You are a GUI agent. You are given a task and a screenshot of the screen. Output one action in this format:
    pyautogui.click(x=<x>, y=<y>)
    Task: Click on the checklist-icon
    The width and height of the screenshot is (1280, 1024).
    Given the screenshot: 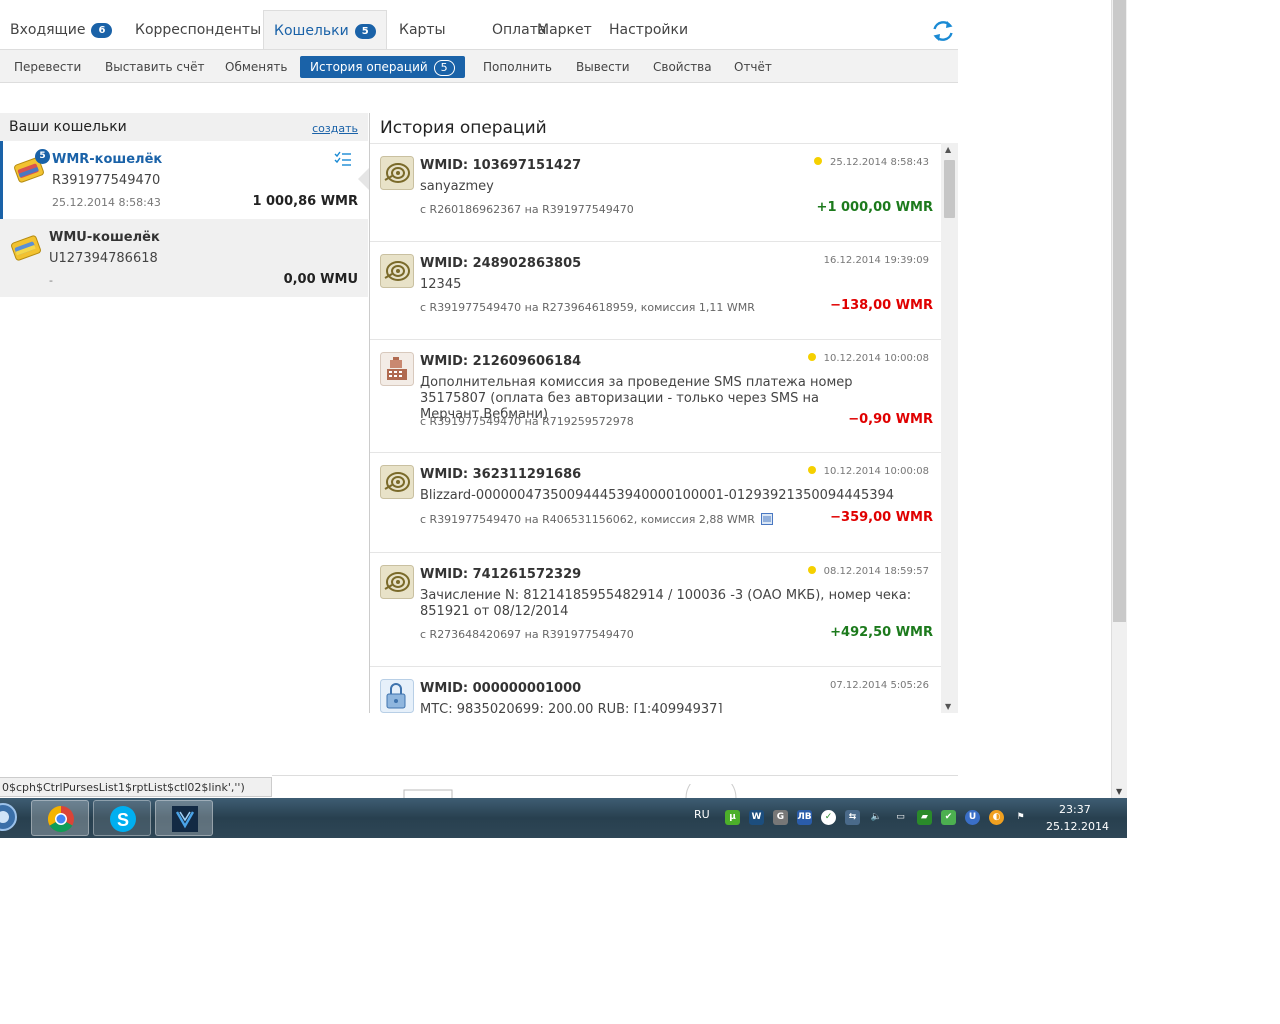 What is the action you would take?
    pyautogui.click(x=343, y=159)
    